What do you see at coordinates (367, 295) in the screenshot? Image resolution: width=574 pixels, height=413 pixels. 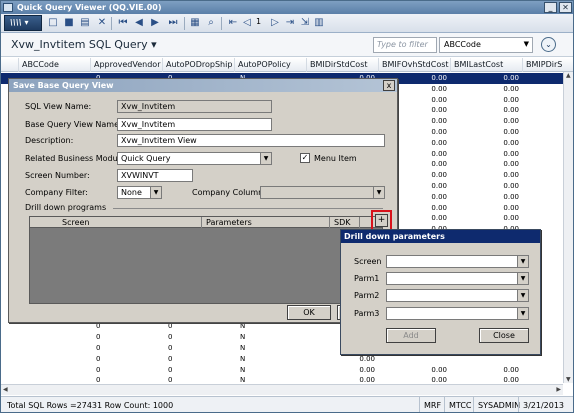 I see `parm2-label: Parm2` at bounding box center [367, 295].